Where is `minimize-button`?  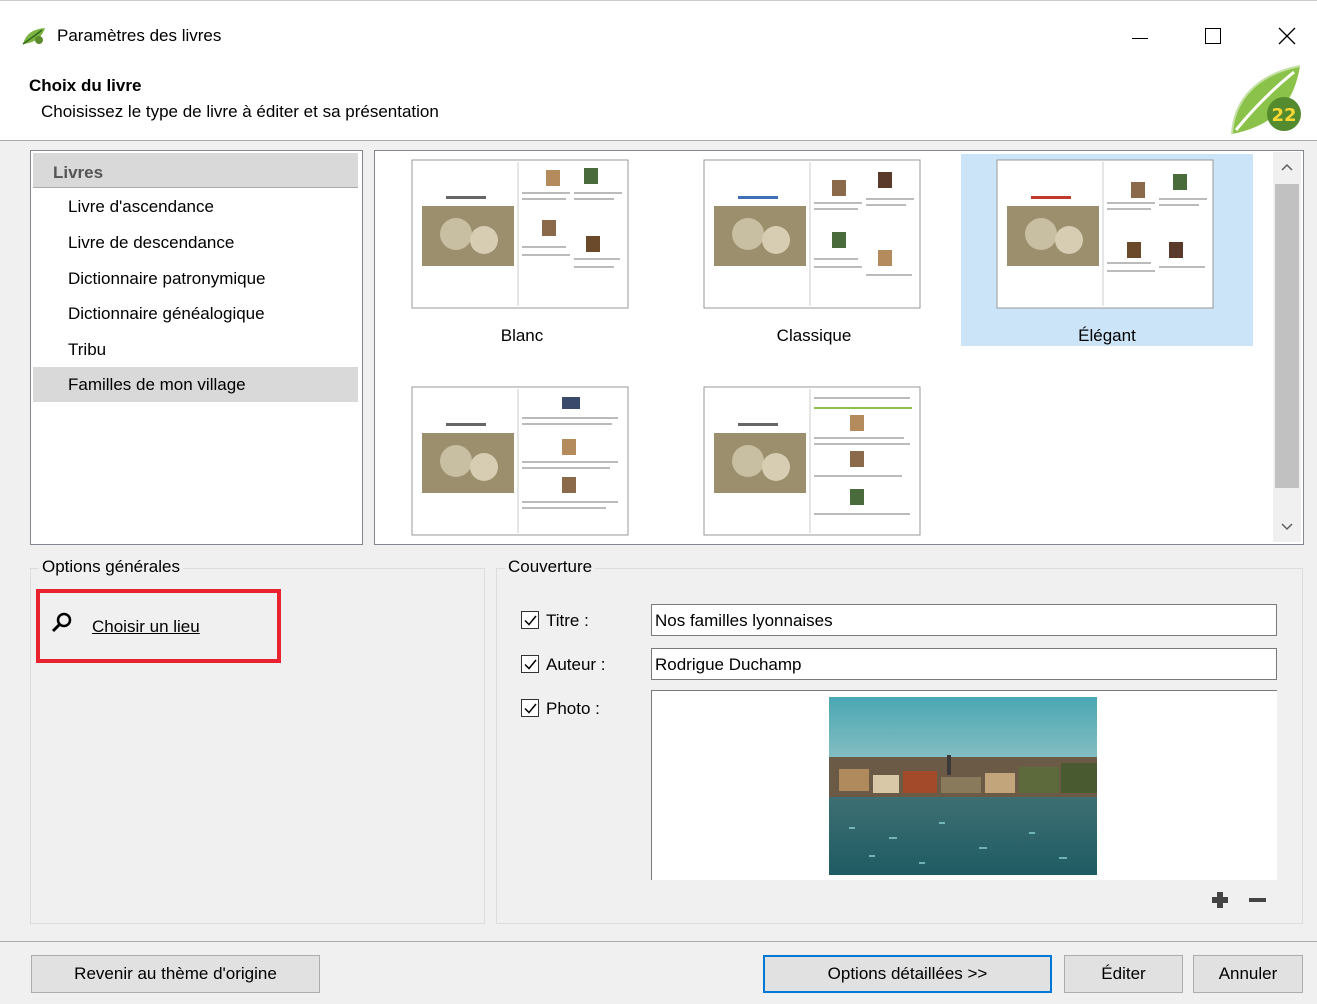 minimize-button is located at coordinates (1140, 36).